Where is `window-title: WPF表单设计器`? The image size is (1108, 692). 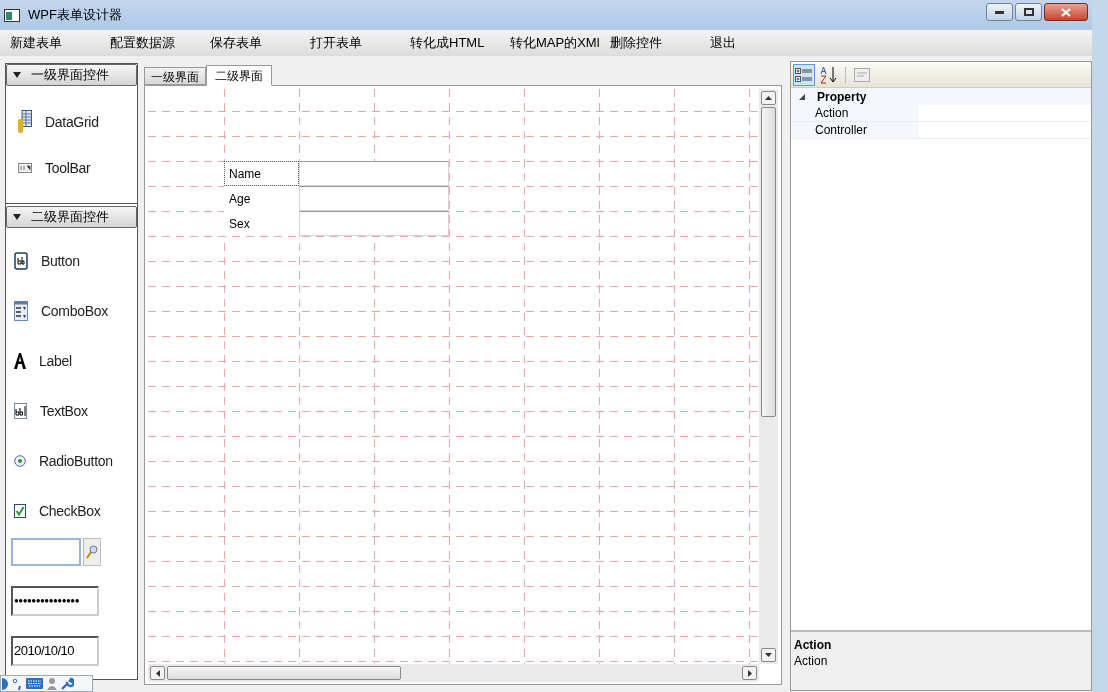
window-title: WPF表单设计器 is located at coordinates (75, 15).